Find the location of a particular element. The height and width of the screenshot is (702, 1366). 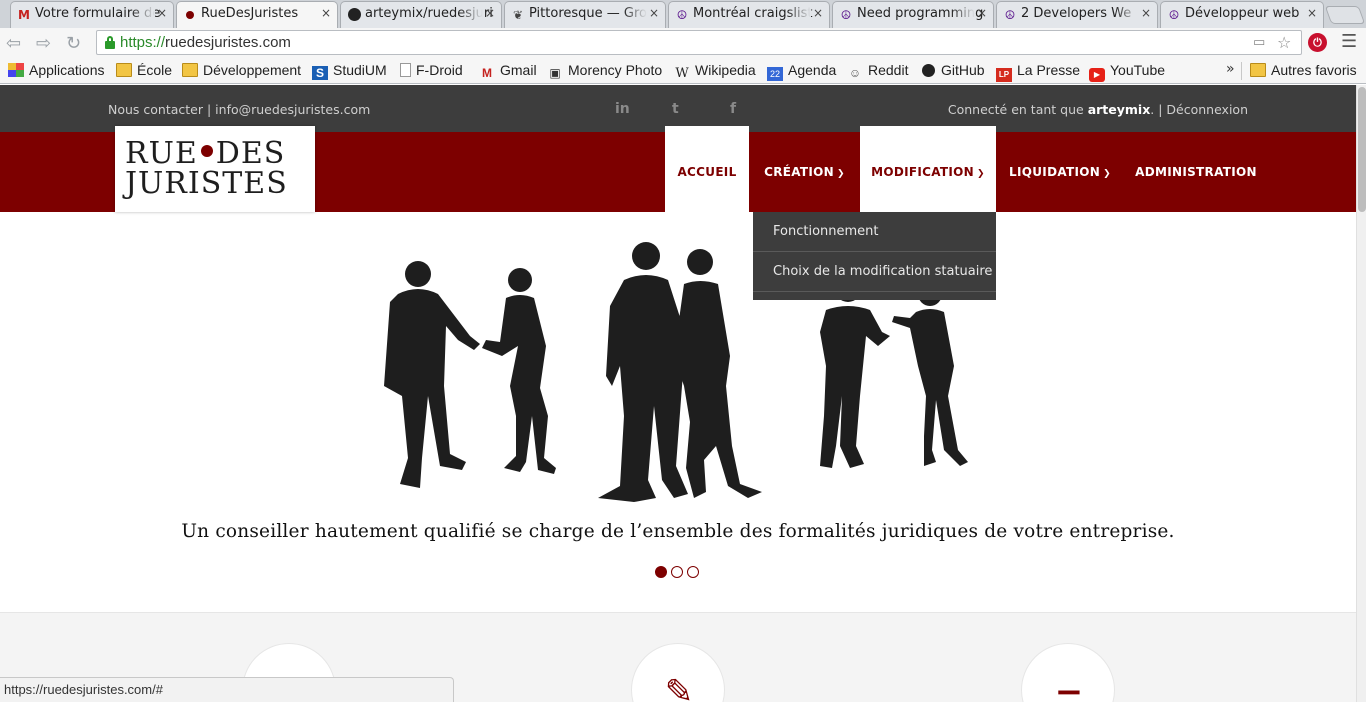

tab-title: Développeur web is located at coordinates (1242, 13).